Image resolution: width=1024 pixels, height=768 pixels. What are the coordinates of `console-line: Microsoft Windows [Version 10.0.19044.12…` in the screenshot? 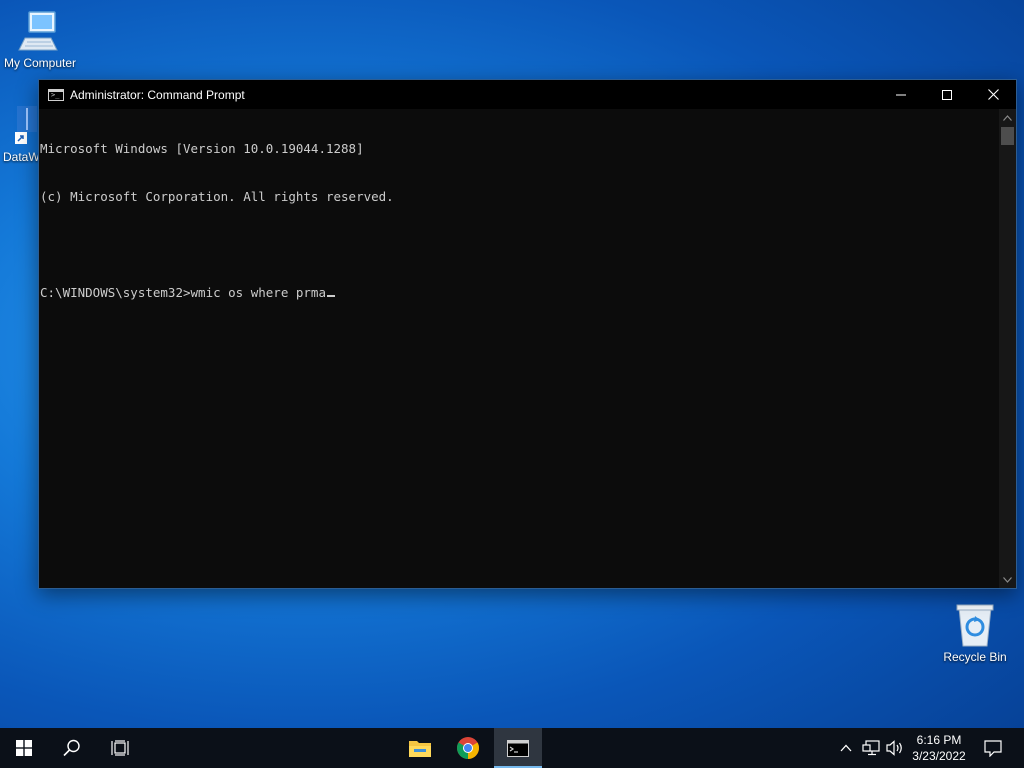 It's located at (202, 148).